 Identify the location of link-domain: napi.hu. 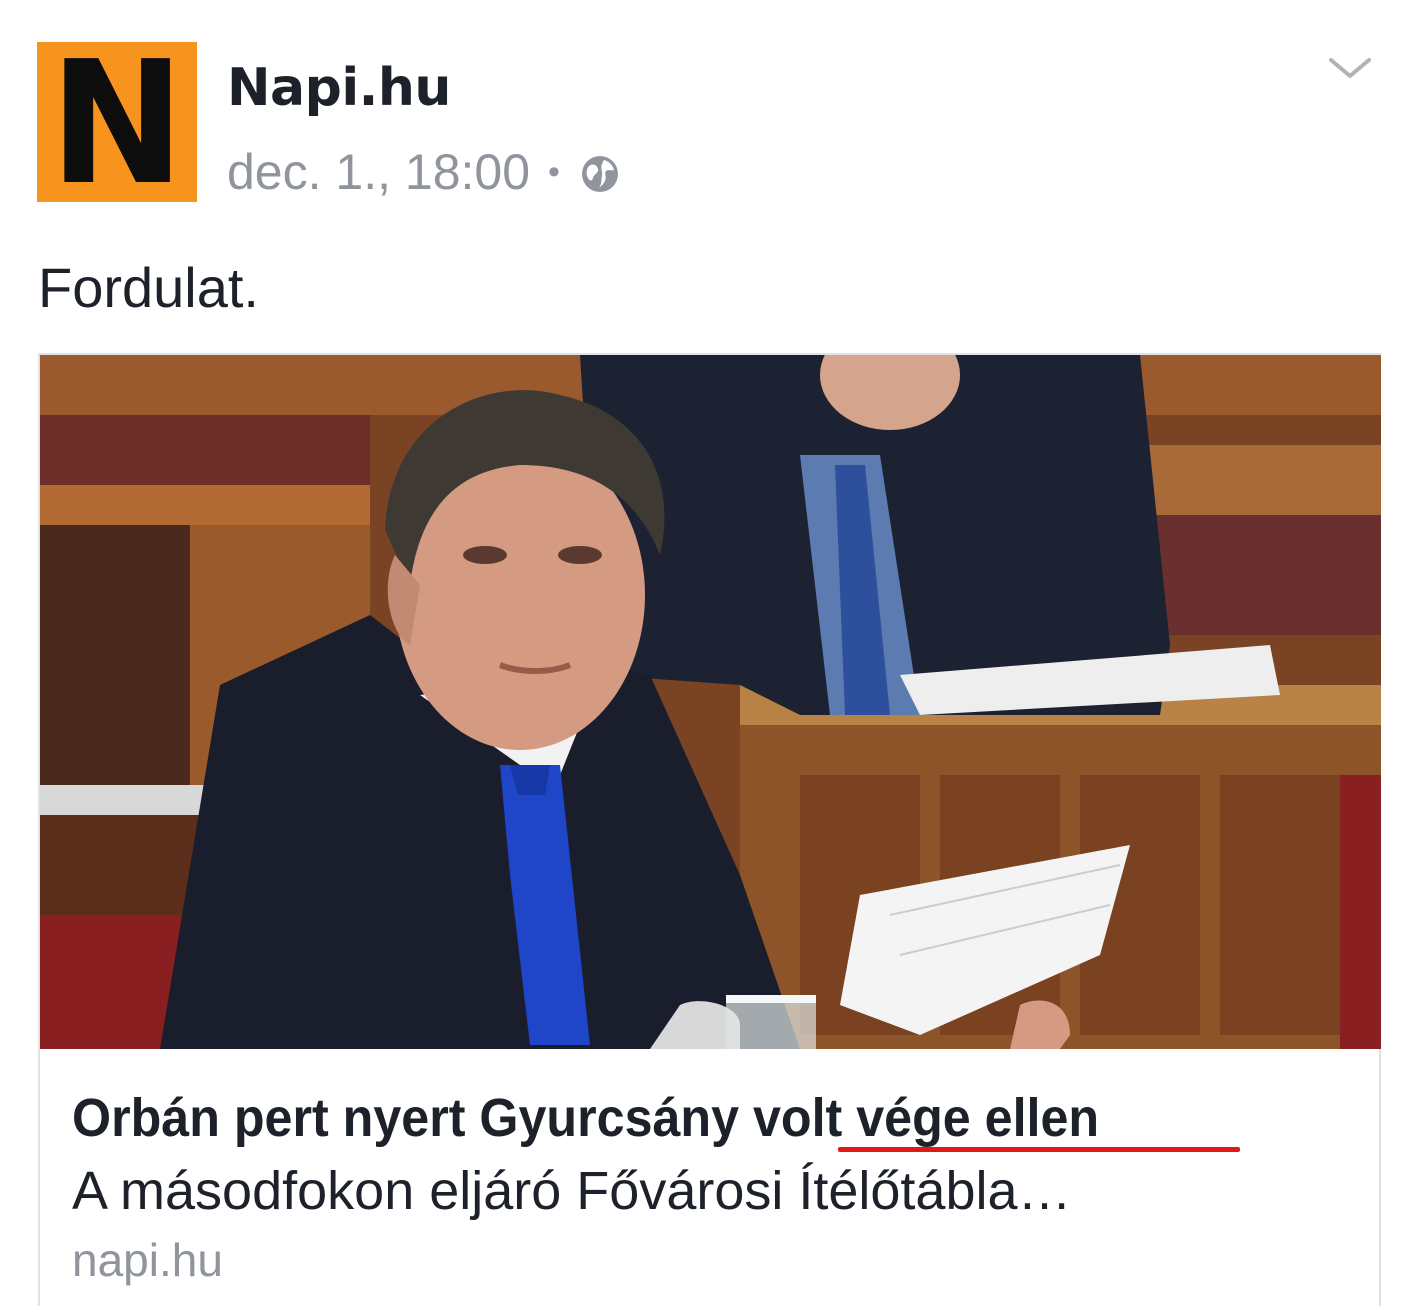
(147, 1260).